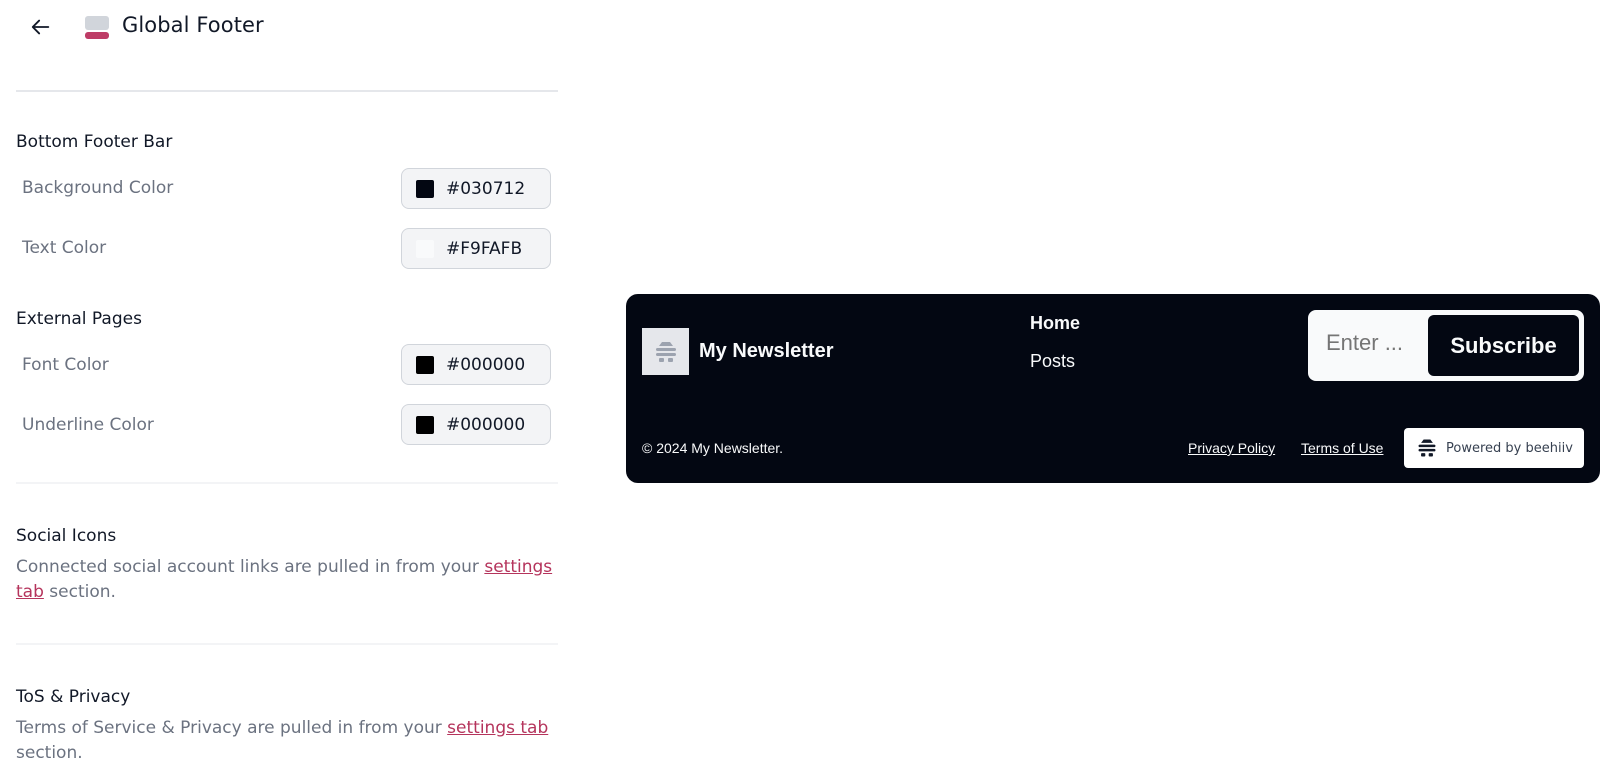  What do you see at coordinates (94, 142) in the screenshot?
I see `bottom-footer-bar-title: Bottom Footer Bar` at bounding box center [94, 142].